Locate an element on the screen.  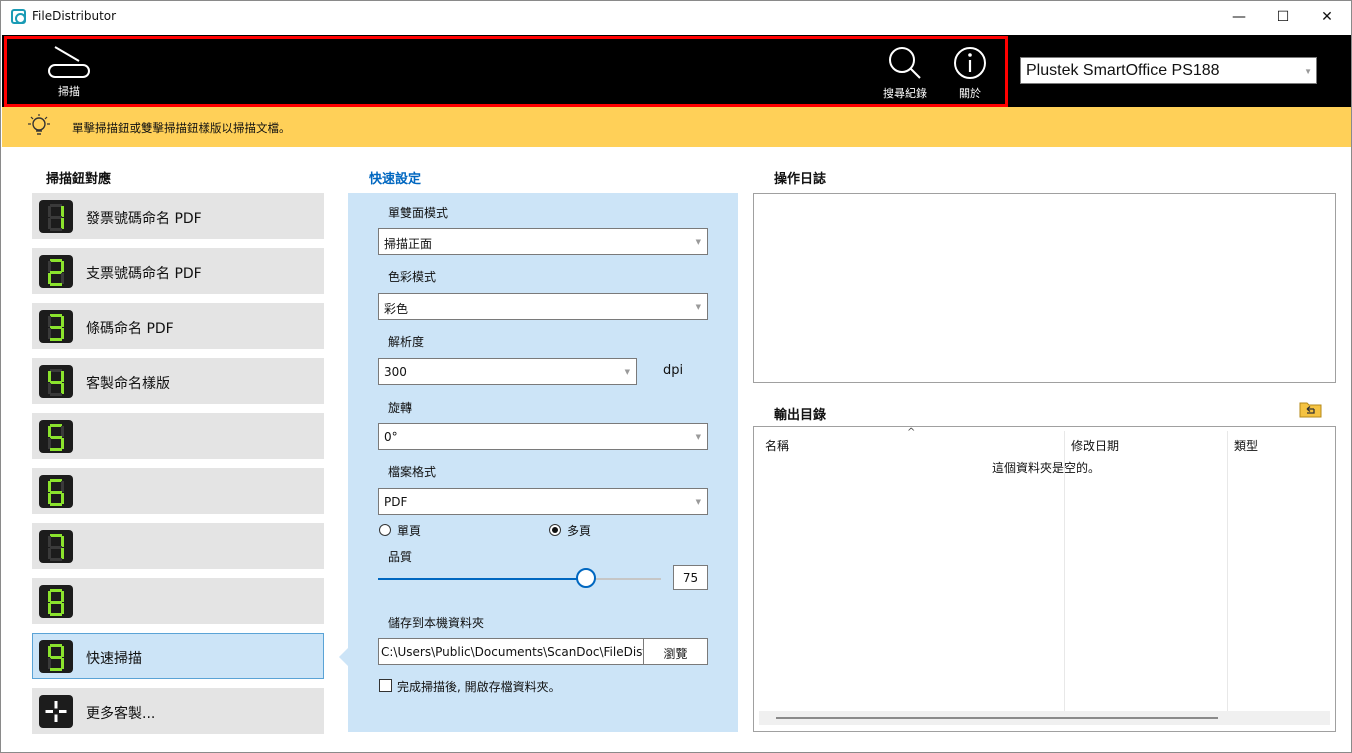
hint-text: 單擊掃描鈕或雙擊掃描鈕樣版以掃描文檔。 is located at coordinates (181, 128).